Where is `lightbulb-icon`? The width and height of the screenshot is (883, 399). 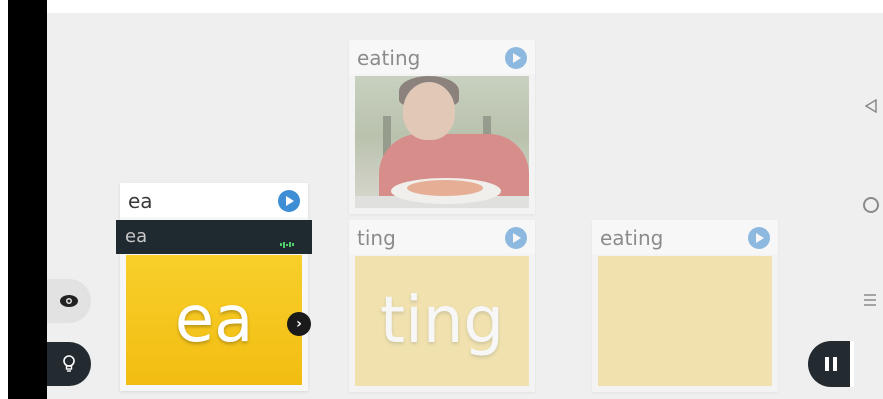
lightbulb-icon is located at coordinates (69, 363).